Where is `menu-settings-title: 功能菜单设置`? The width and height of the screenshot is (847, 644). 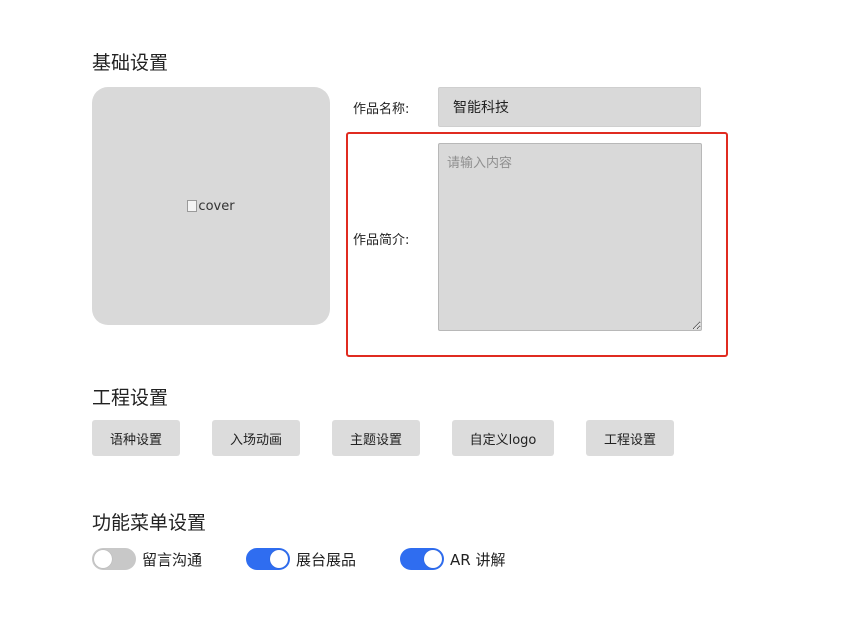 menu-settings-title: 功能菜单设置 is located at coordinates (149, 523).